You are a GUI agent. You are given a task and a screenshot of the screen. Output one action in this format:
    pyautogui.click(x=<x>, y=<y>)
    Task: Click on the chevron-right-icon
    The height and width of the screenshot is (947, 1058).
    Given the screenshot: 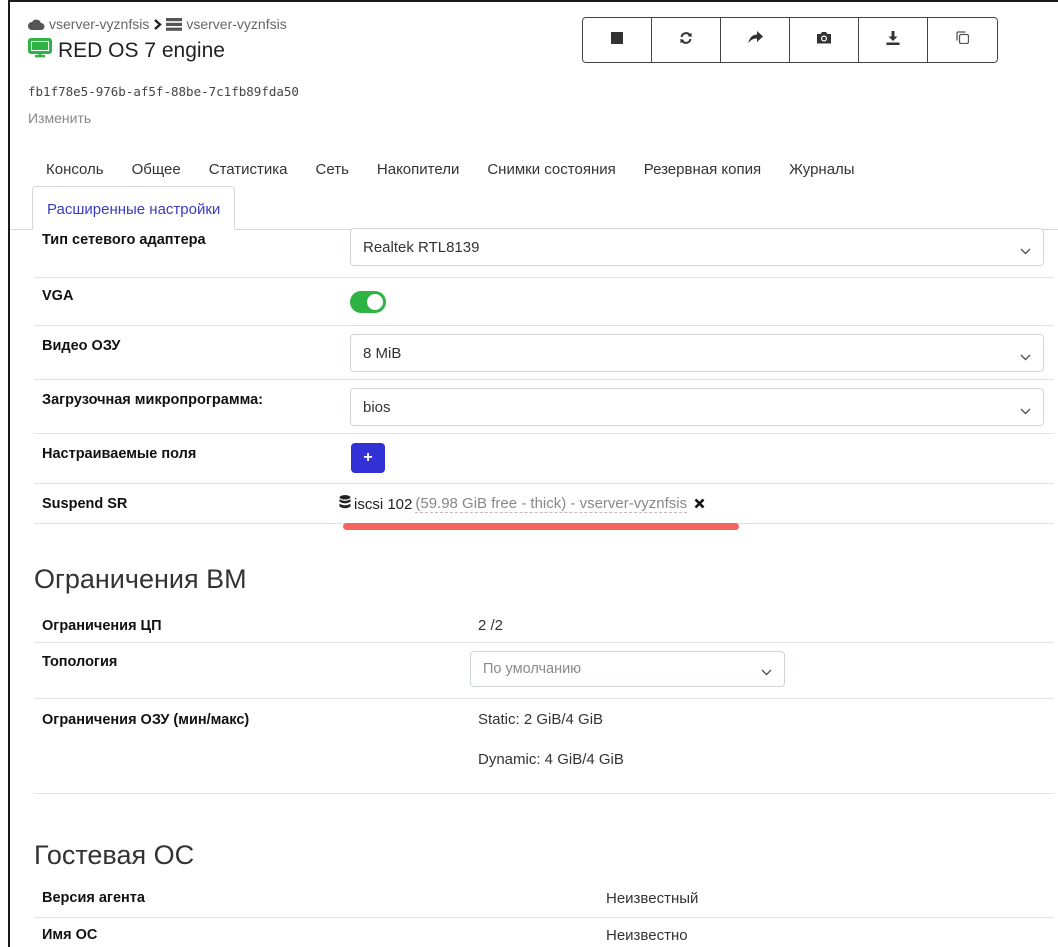 What is the action you would take?
    pyautogui.click(x=158, y=24)
    